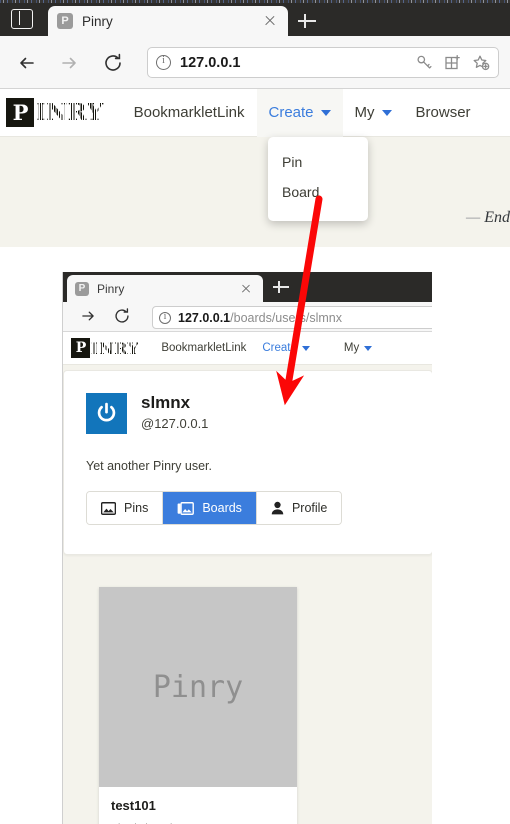  I want to click on url-path: /boards/users/slmnx, so click(286, 317).